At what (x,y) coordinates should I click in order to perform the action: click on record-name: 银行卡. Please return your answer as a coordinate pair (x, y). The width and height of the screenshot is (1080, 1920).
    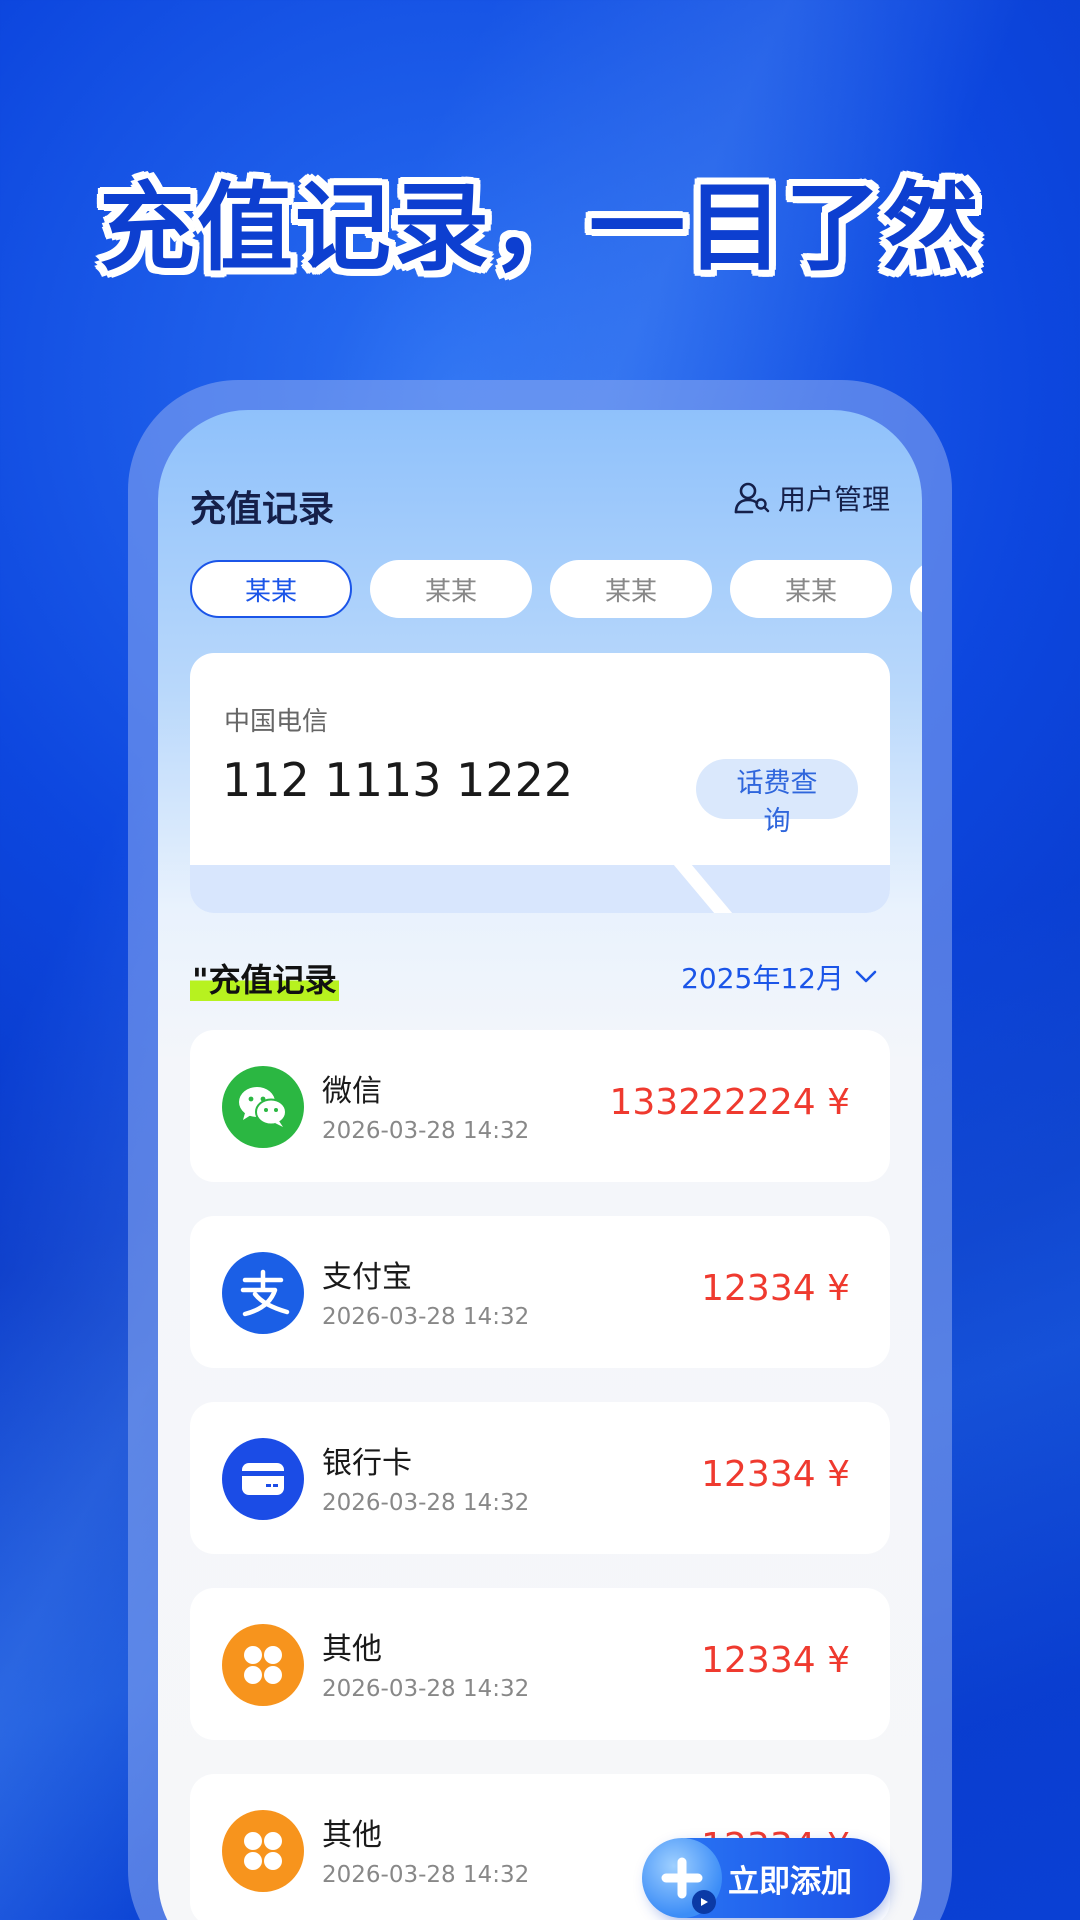
    Looking at the image, I should click on (367, 1463).